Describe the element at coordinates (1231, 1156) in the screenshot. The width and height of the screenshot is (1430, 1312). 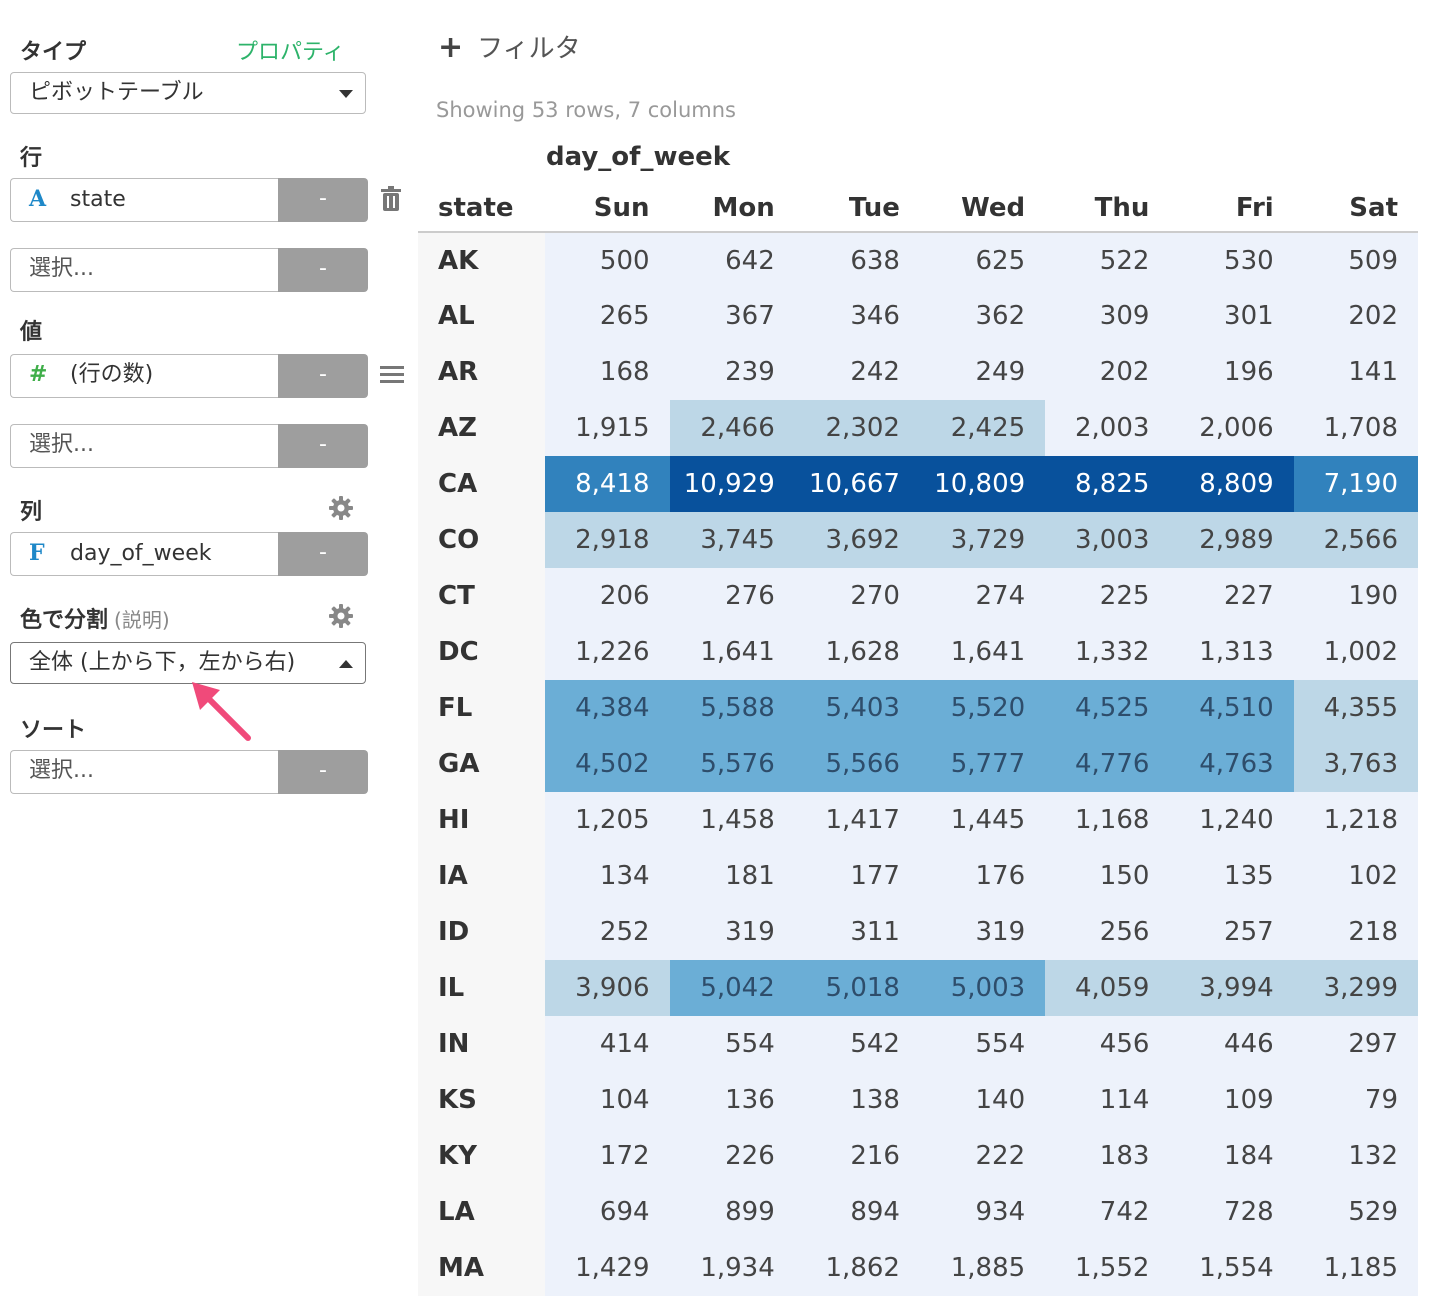
I see `table-cell: 184` at that location.